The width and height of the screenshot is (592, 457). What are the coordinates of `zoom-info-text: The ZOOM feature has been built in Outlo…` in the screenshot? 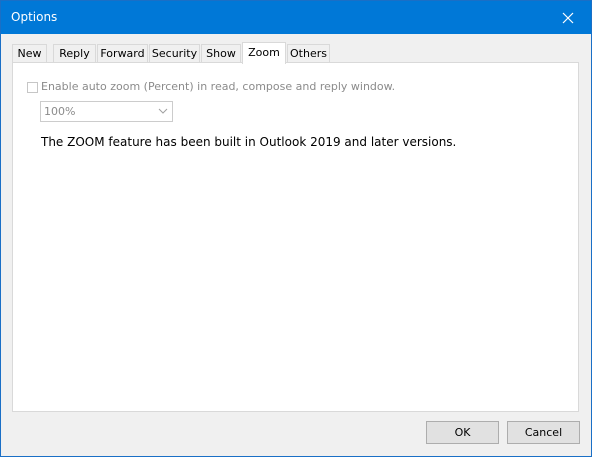 It's located at (249, 142).